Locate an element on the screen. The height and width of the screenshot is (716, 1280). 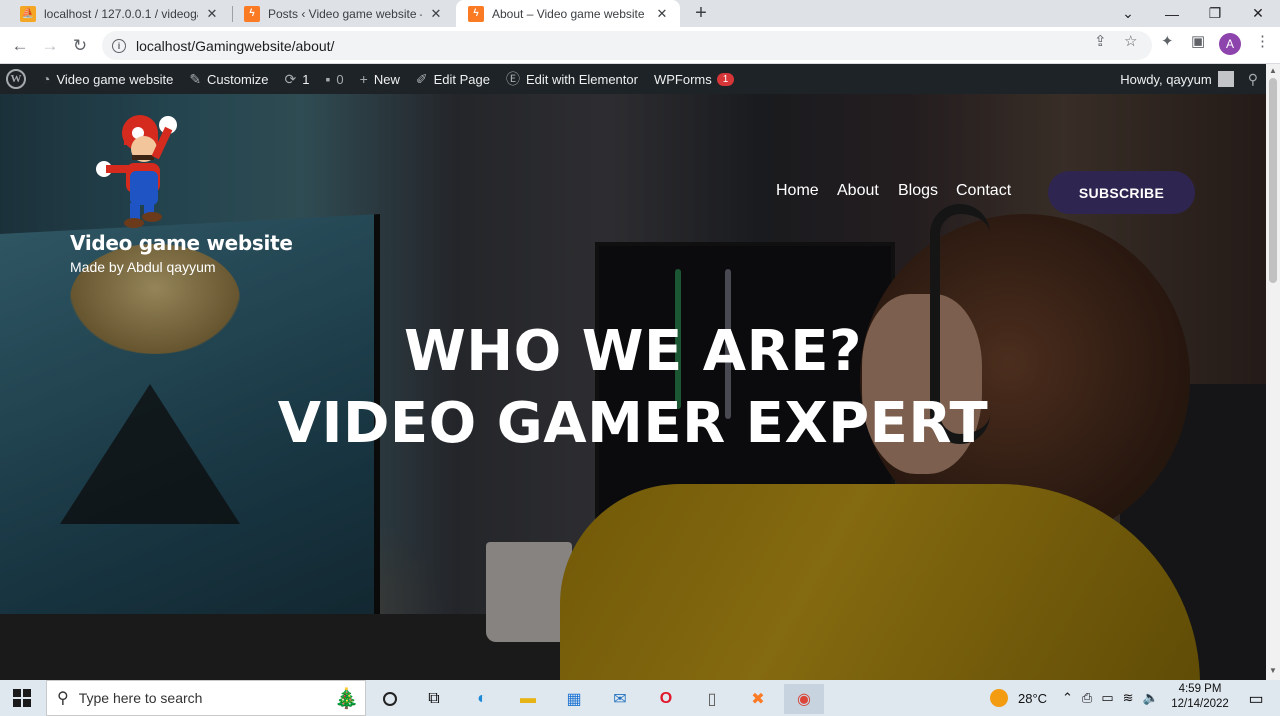
side-panel-icon: ▣ is located at coordinates (1198, 41).